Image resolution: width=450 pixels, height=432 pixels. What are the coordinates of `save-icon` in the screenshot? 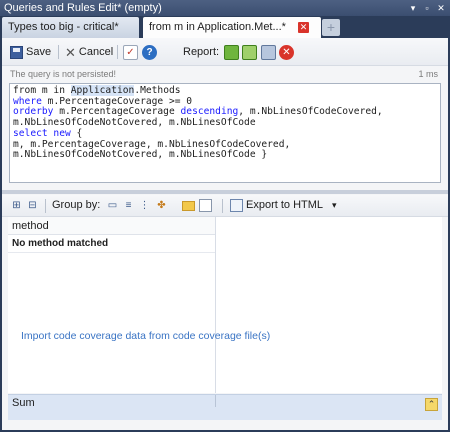 It's located at (16, 52).